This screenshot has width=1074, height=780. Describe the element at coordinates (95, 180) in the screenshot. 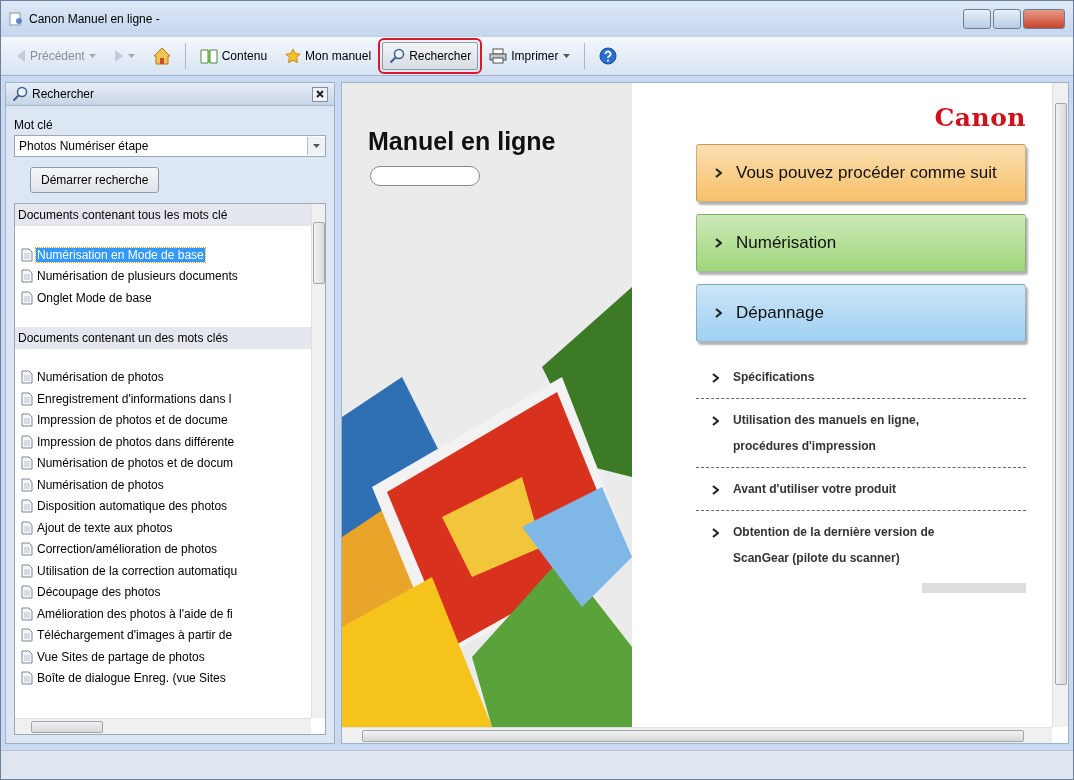

I see `start-search-button: Démarrer recherche` at that location.